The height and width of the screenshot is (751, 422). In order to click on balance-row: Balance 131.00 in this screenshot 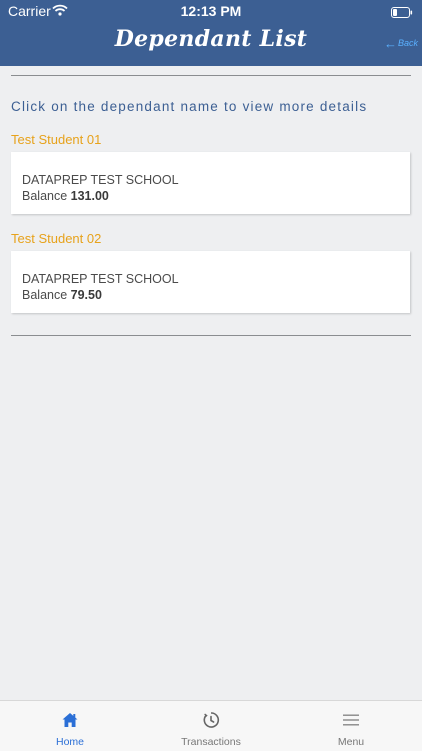, I will do `click(65, 196)`.